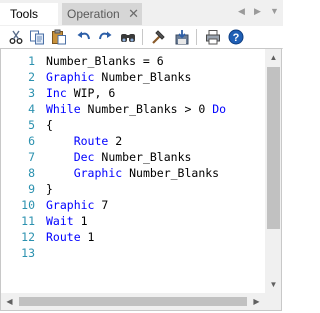  Describe the element at coordinates (9, 301) in the screenshot. I see `scroll-left-icon: ◀` at that location.